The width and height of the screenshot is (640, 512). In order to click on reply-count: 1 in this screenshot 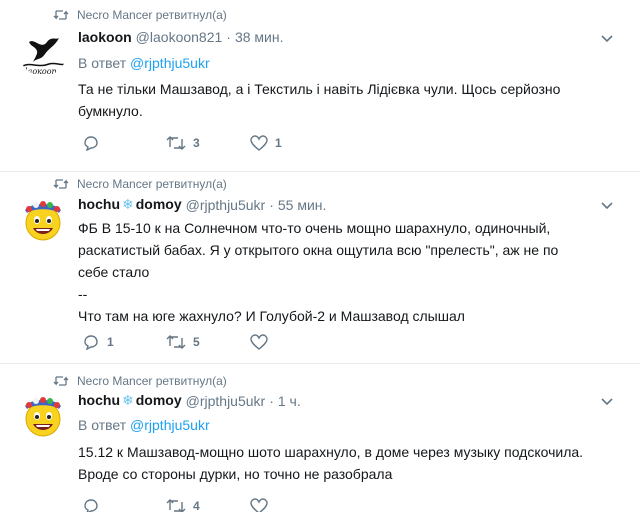, I will do `click(110, 342)`.